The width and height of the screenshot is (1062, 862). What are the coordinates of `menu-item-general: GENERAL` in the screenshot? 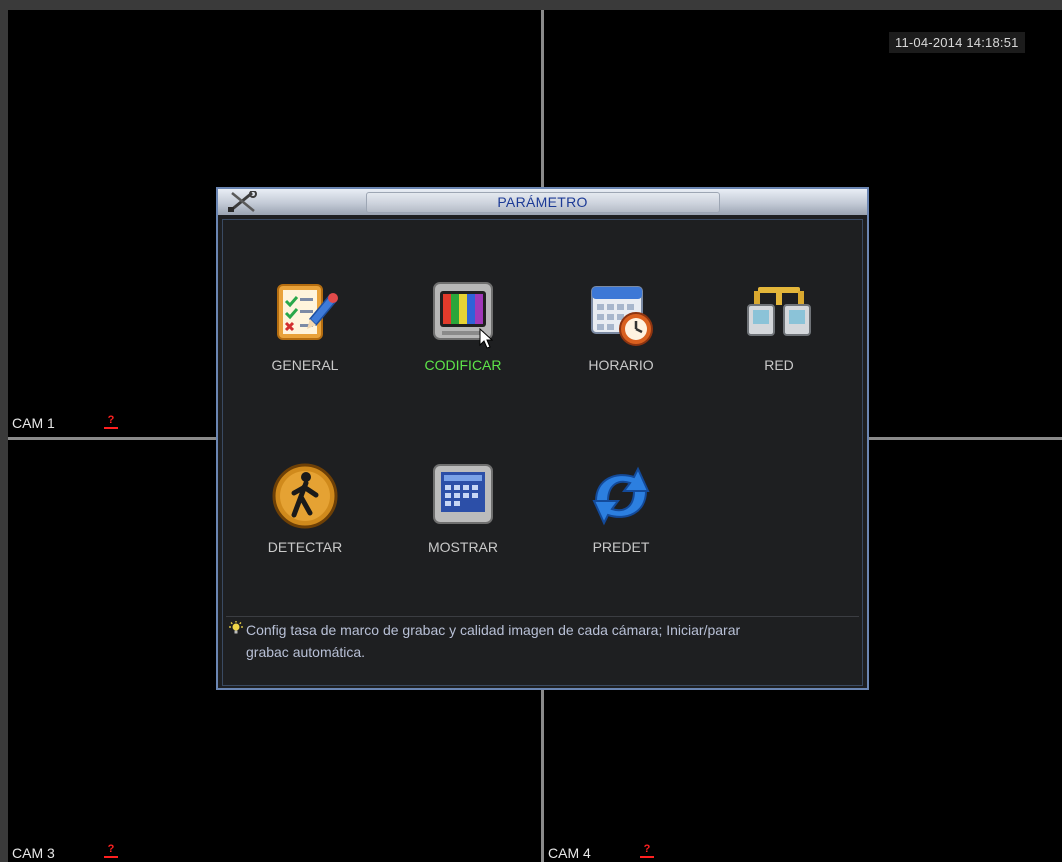 It's located at (305, 326).